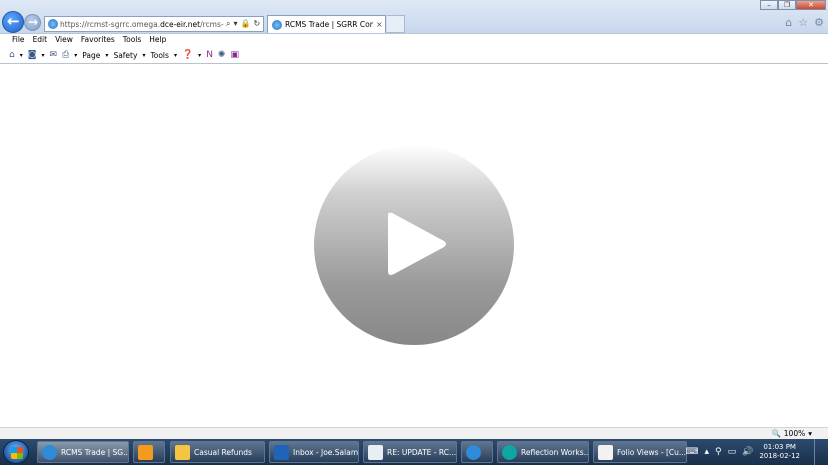 Image resolution: width=828 pixels, height=465 pixels. Describe the element at coordinates (732, 452) in the screenshot. I see `network-icon: ▭` at that location.